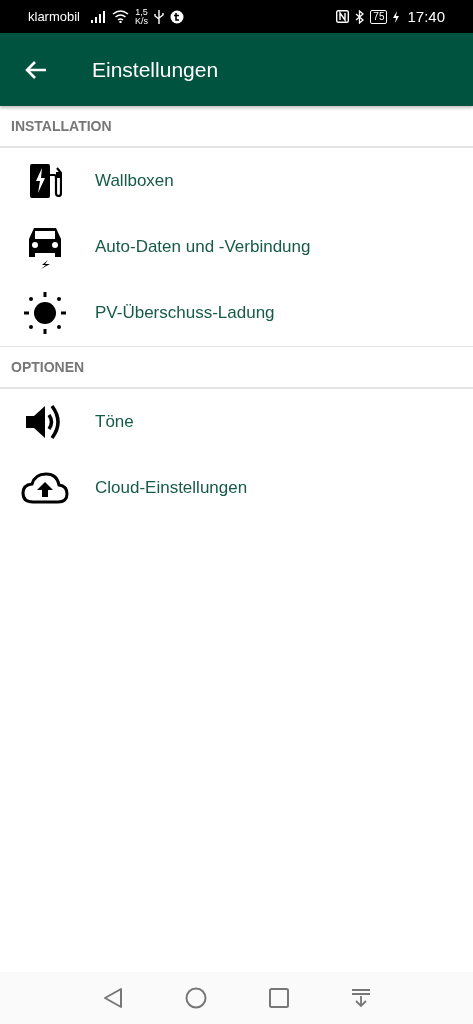 This screenshot has height=1024, width=473. What do you see at coordinates (236, 247) in the screenshot?
I see `settings-item: Auto-Daten und -Verbindung` at bounding box center [236, 247].